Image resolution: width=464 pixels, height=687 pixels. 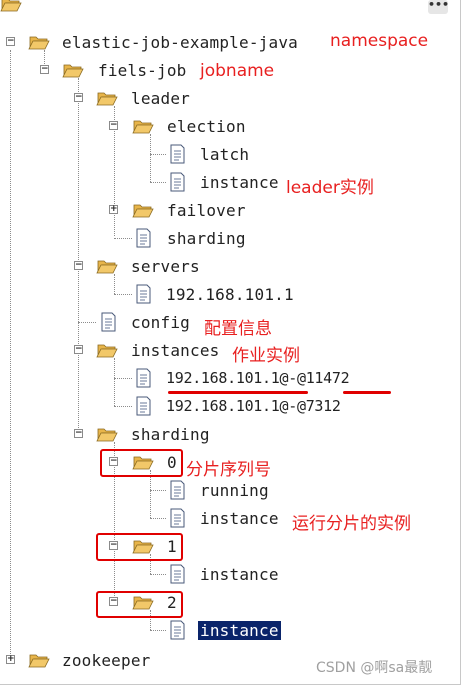 I want to click on tree-node-leader: − leader, so click(x=230, y=99).